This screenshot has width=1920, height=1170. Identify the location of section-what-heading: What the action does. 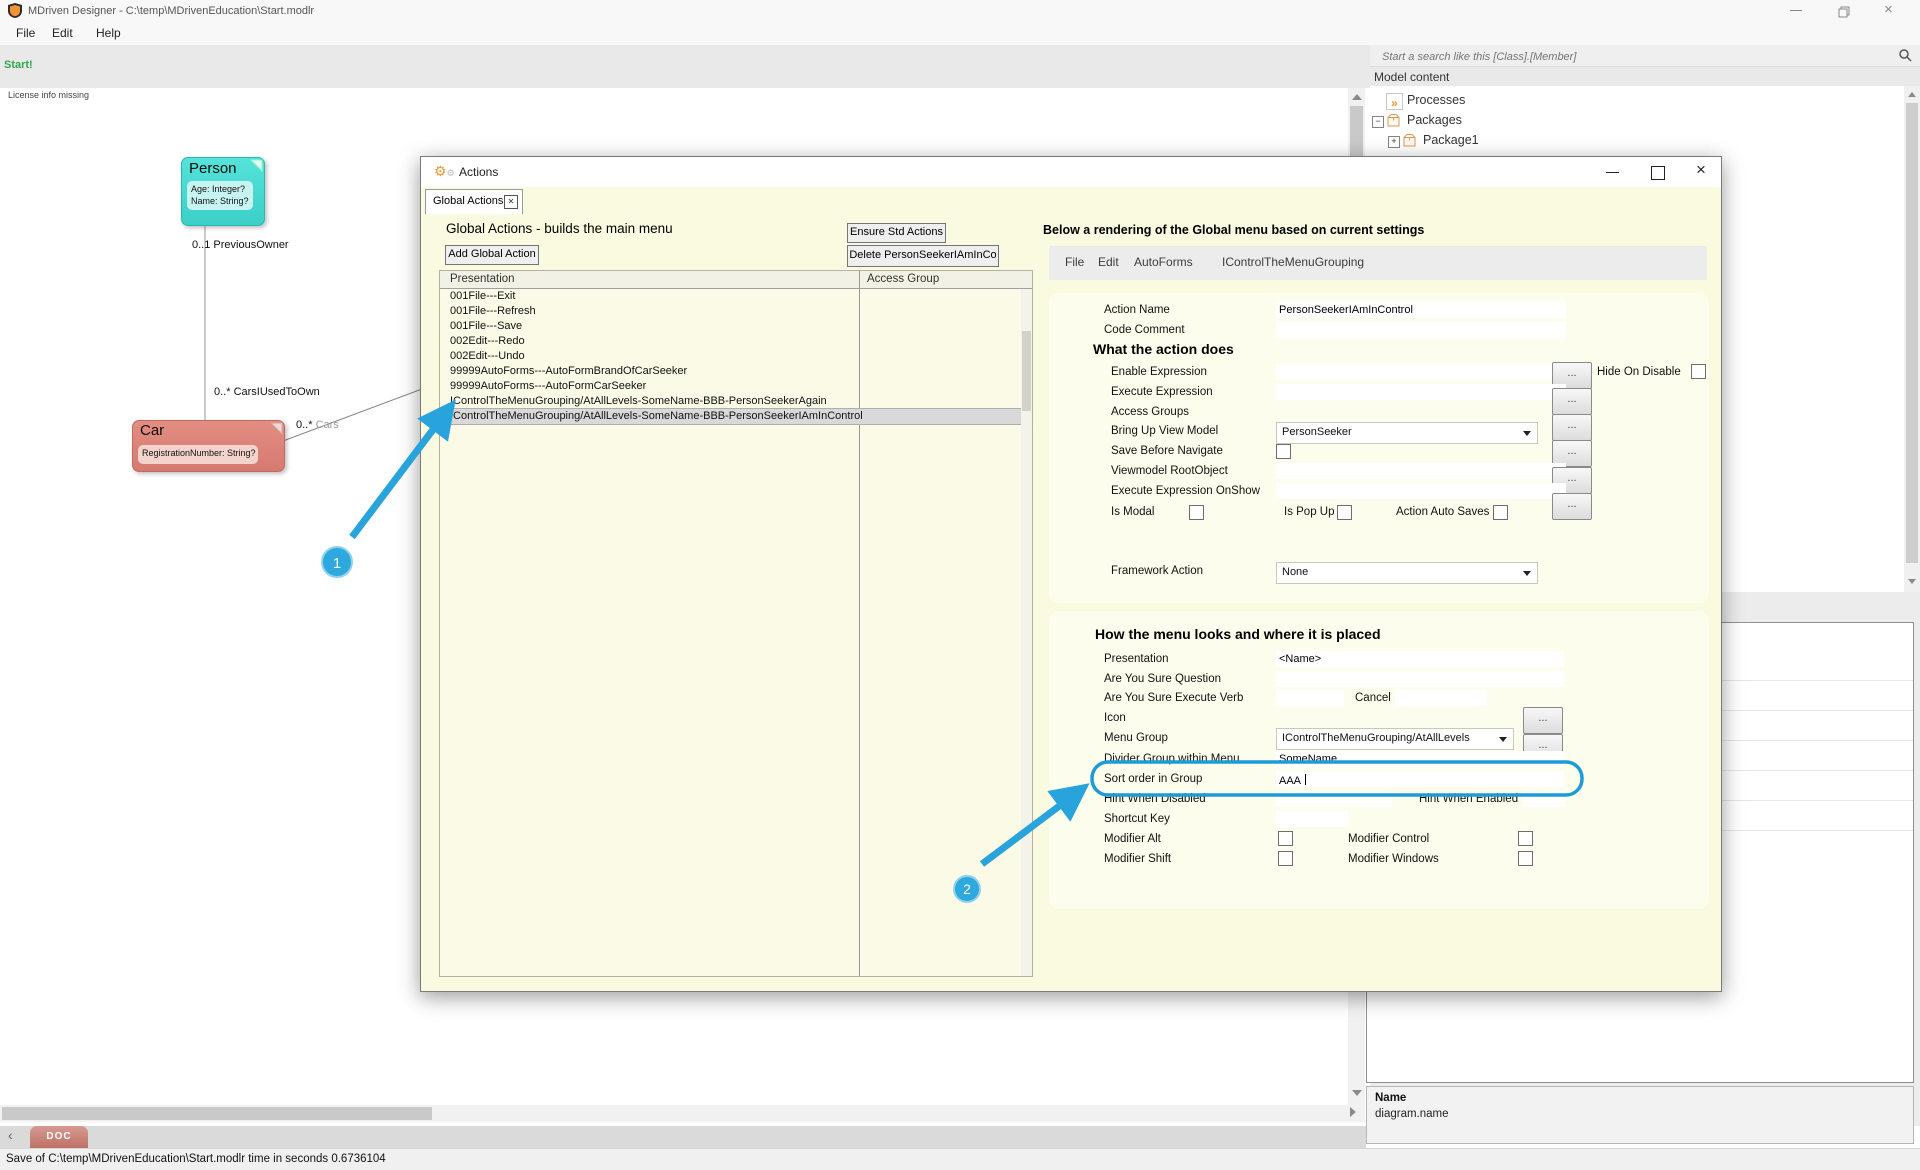
(1163, 349).